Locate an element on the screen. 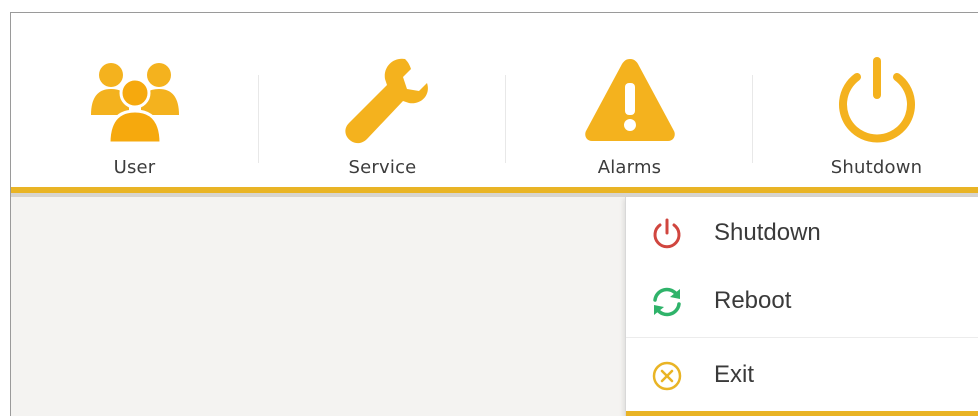 The image size is (978, 416). warning-icon is located at coordinates (629, 100).